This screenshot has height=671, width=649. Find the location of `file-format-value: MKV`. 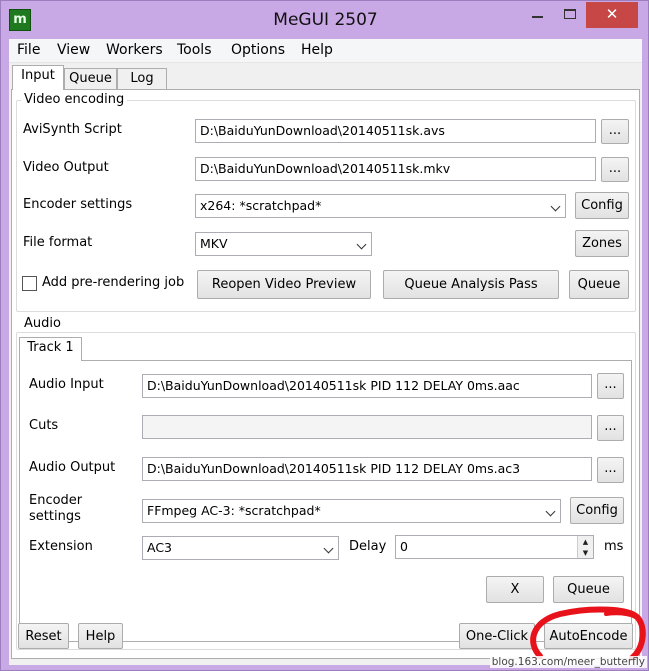

file-format-value: MKV is located at coordinates (214, 243).